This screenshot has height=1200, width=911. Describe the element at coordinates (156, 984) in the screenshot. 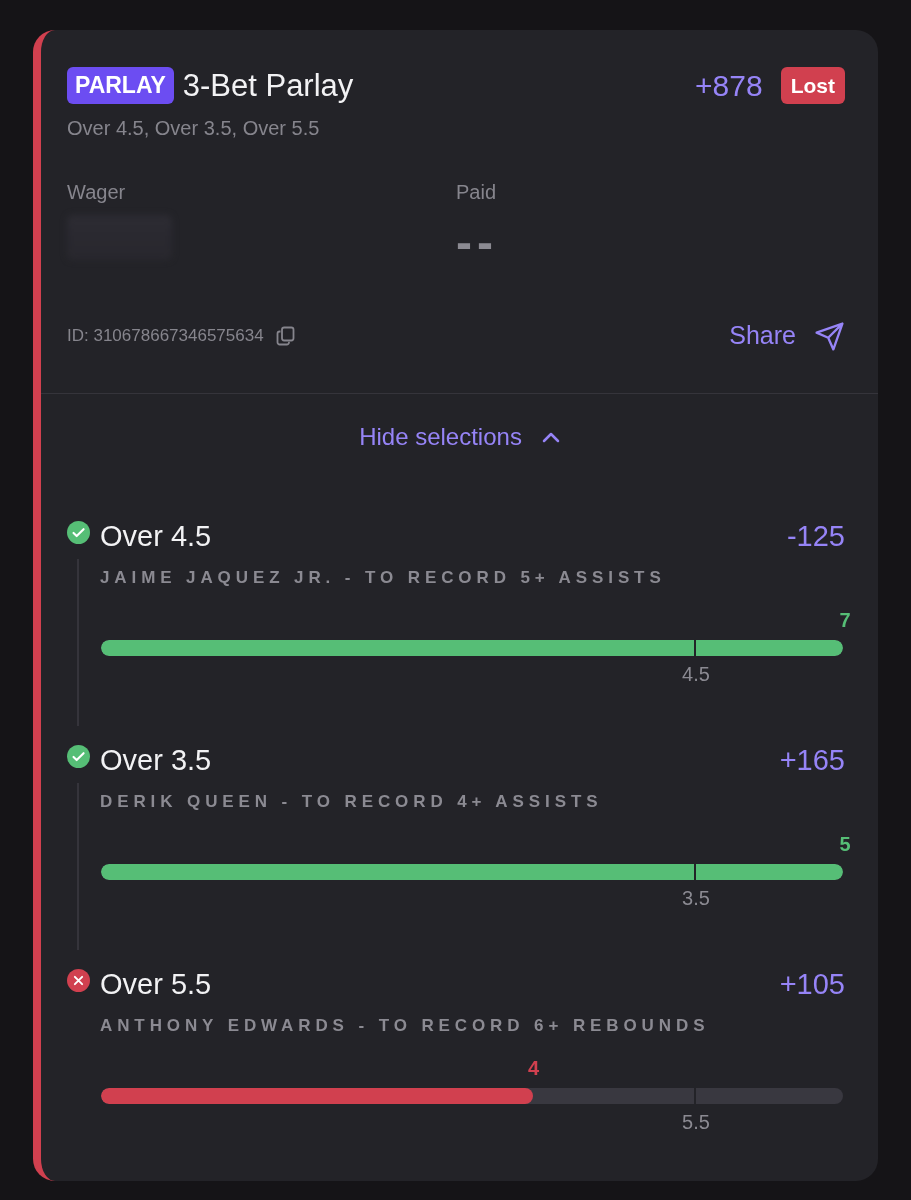

I see `leg-title: Over 5.5` at that location.